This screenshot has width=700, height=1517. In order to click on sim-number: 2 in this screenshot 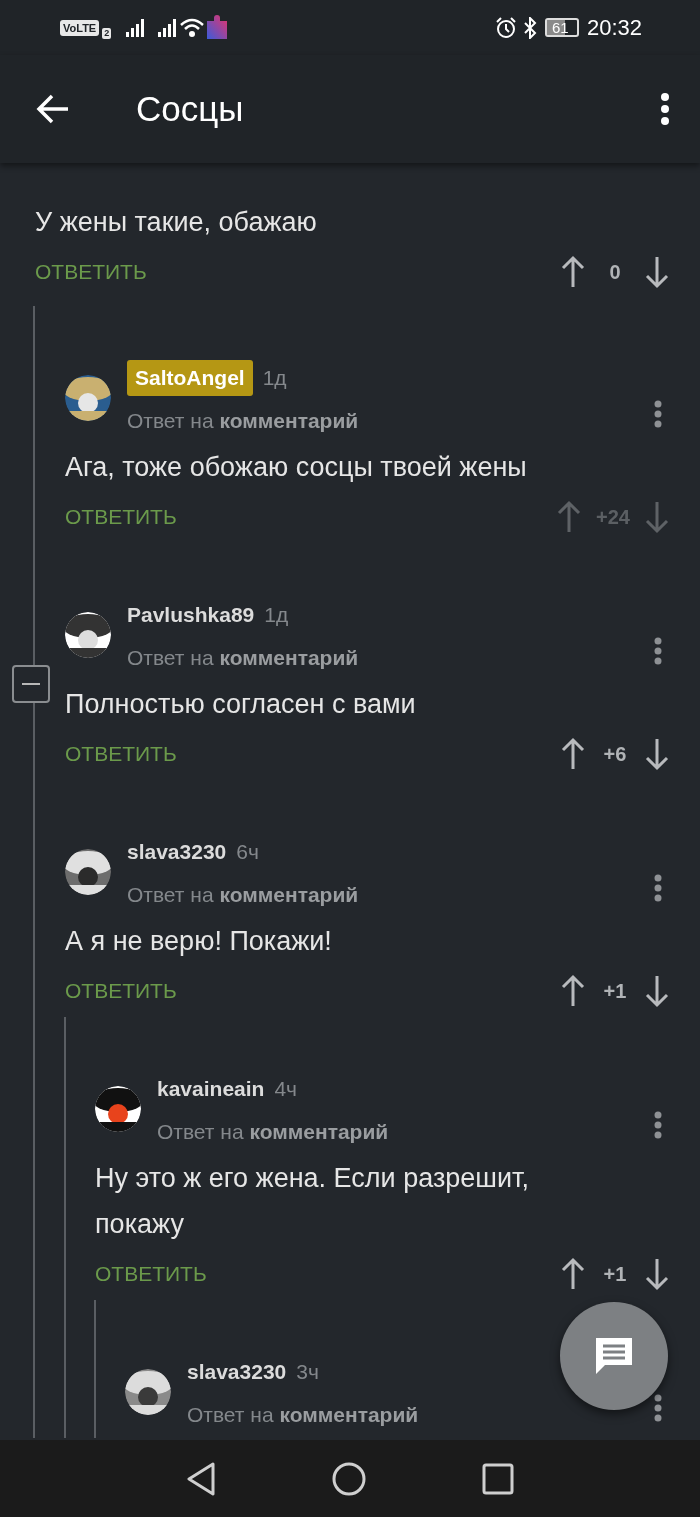, I will do `click(107, 33)`.